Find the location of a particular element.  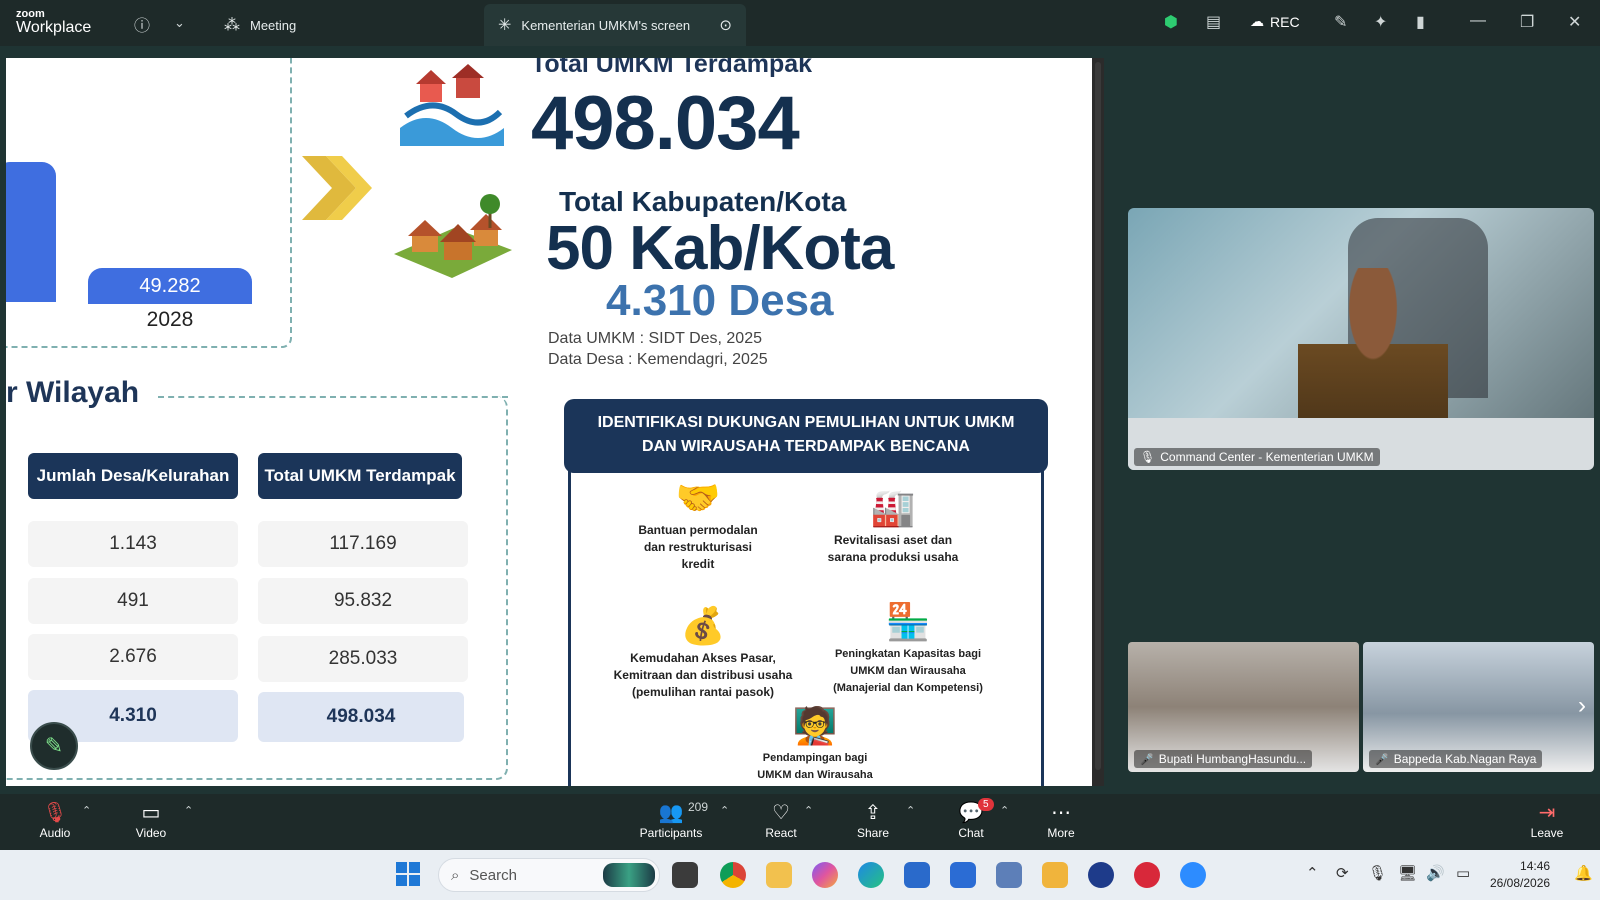

table-cell-desa: 1.143 is located at coordinates (133, 544).